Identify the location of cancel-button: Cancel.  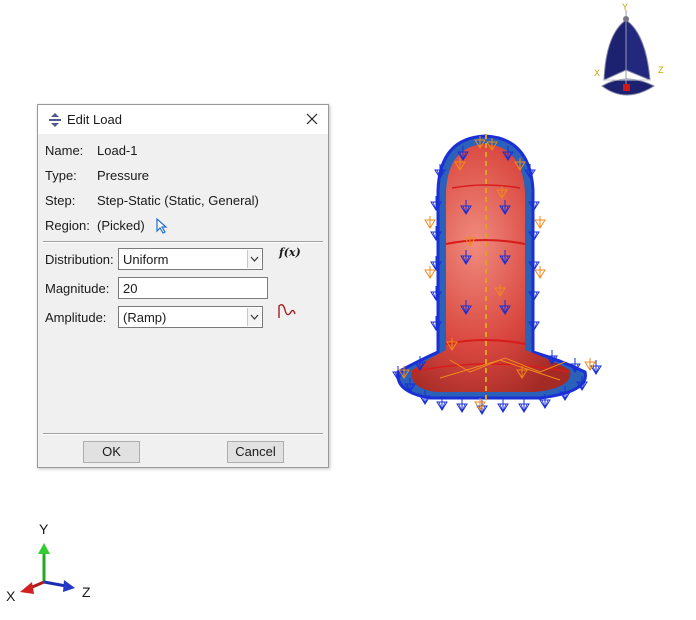
(255, 452).